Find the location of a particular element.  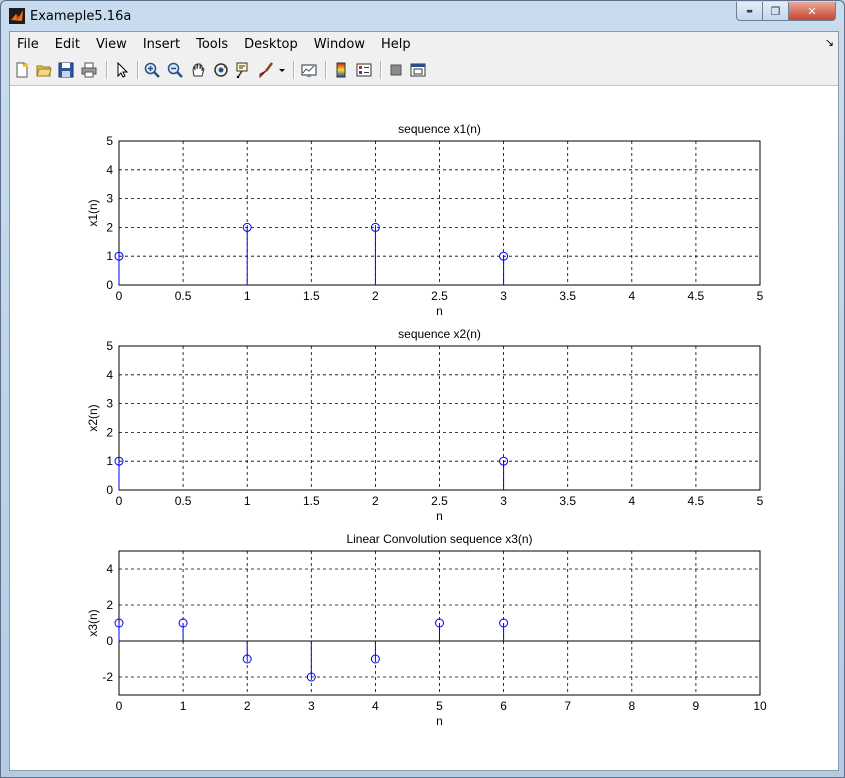

pan-icon is located at coordinates (198, 70).